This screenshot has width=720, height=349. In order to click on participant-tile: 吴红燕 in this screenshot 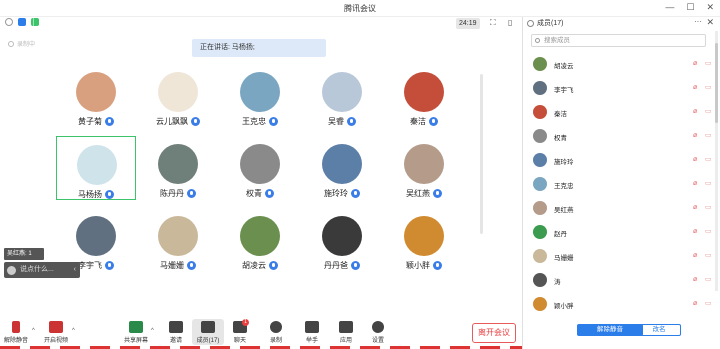, I will do `click(424, 168)`.